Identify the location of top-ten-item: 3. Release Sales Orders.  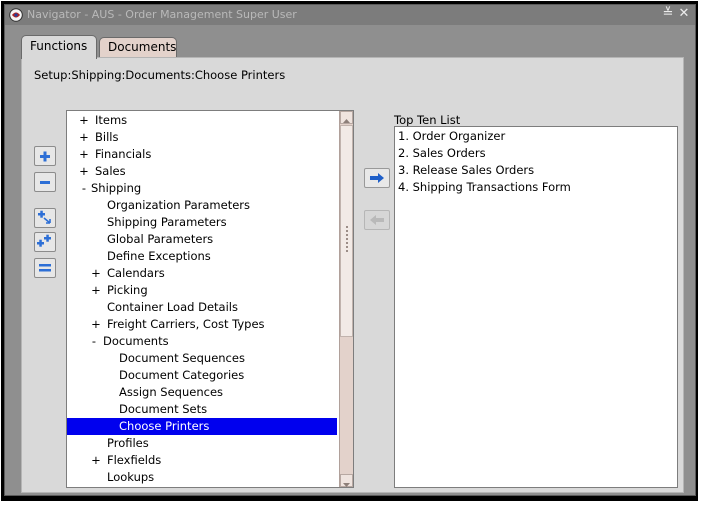
(466, 170).